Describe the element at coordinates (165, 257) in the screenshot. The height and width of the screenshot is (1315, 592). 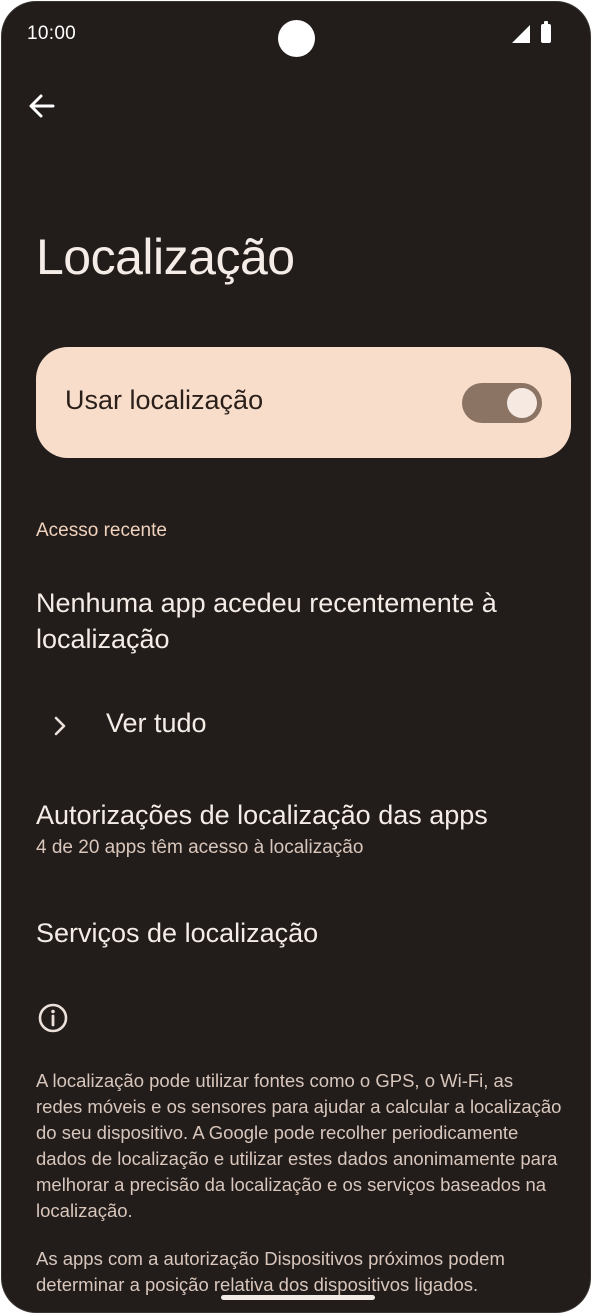
I see `page-title: Localização` at that location.